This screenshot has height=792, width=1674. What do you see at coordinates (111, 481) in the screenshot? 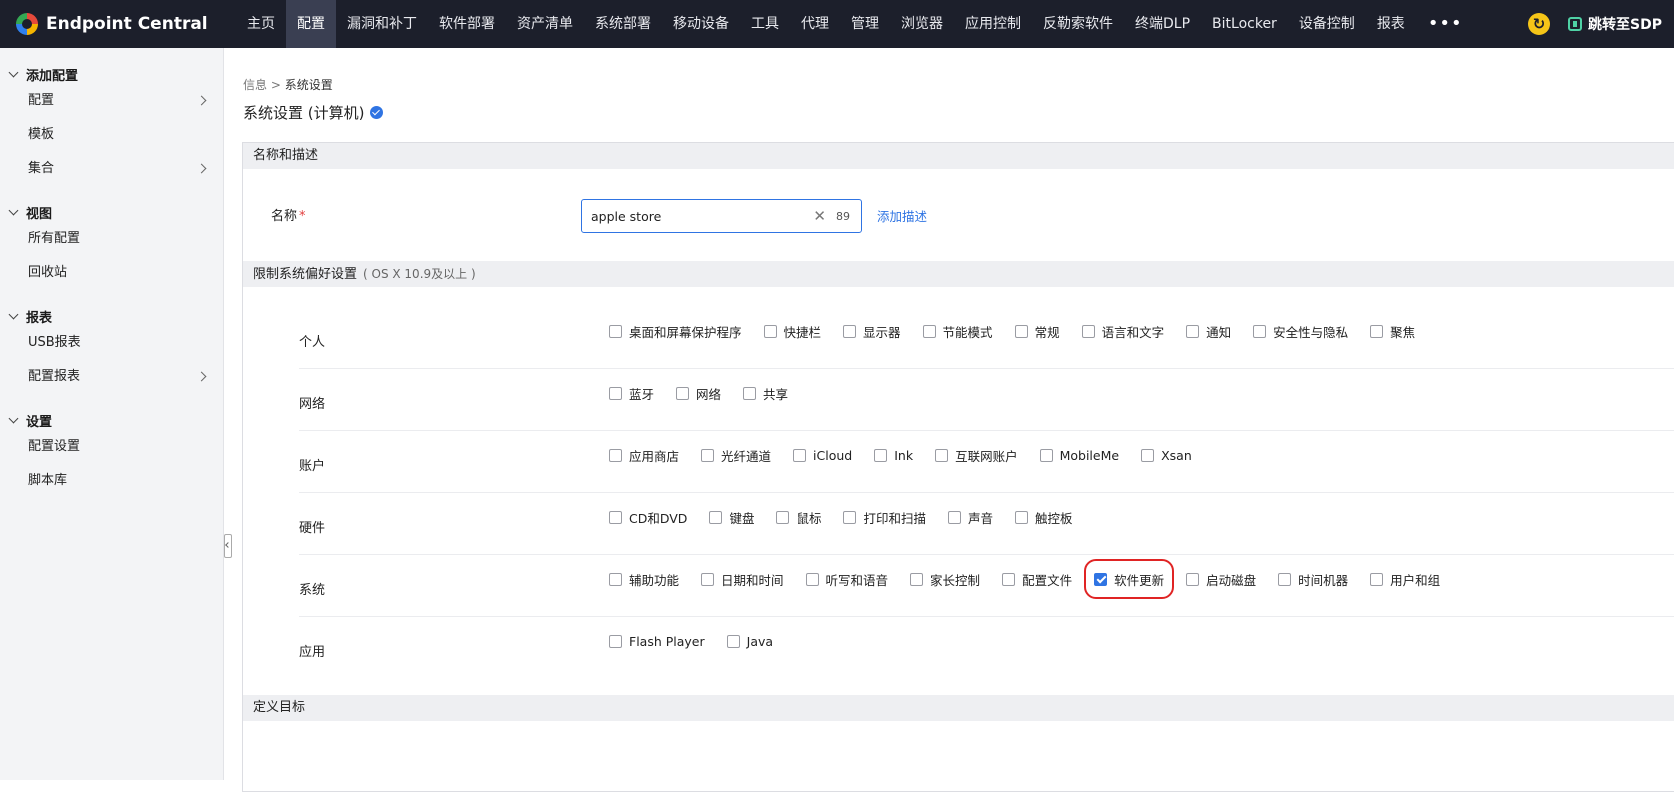
I see `sidebar-item: 脚本库` at bounding box center [111, 481].